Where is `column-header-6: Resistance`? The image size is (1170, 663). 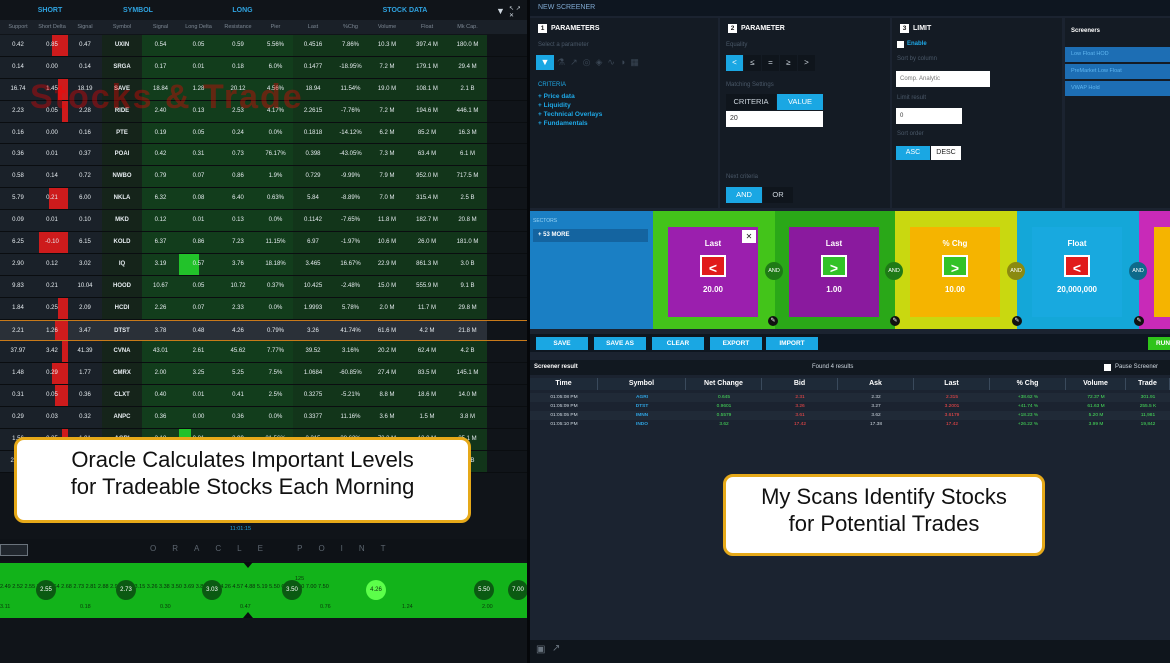
column-header-6: Resistance is located at coordinates (238, 27).